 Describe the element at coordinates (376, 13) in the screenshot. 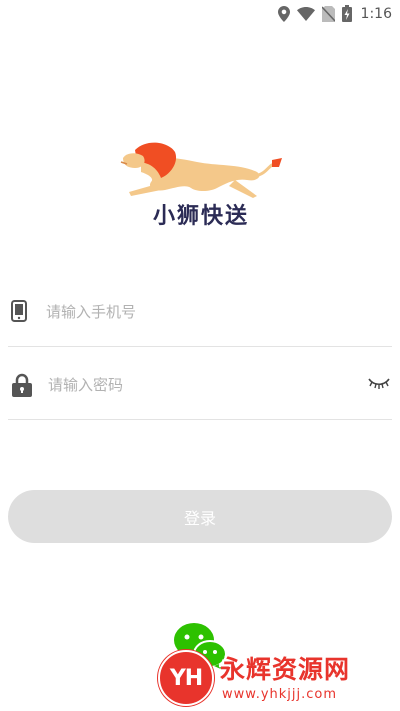

I see `status-time: 1:16` at that location.